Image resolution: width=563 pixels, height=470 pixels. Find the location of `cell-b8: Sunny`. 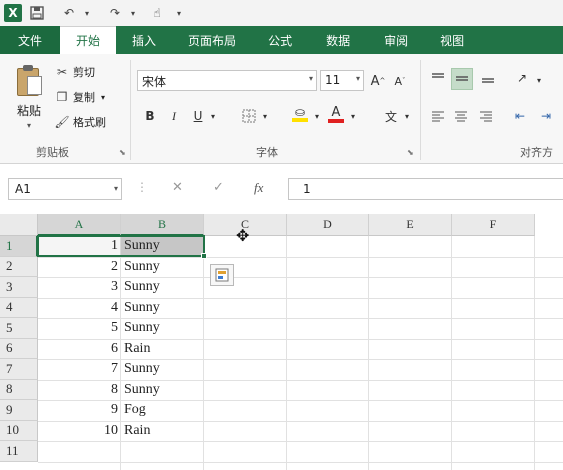

cell-b8: Sunny is located at coordinates (162, 390).